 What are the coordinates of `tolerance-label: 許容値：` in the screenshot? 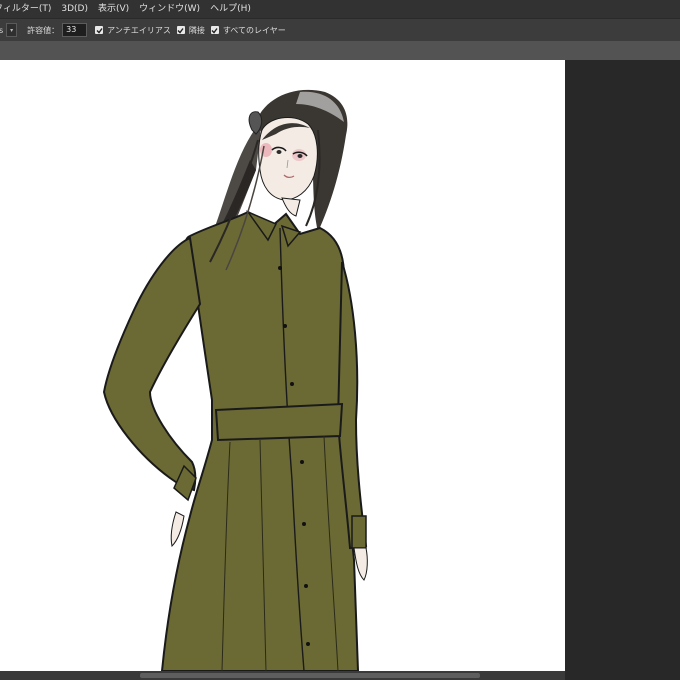 It's located at (43, 30).